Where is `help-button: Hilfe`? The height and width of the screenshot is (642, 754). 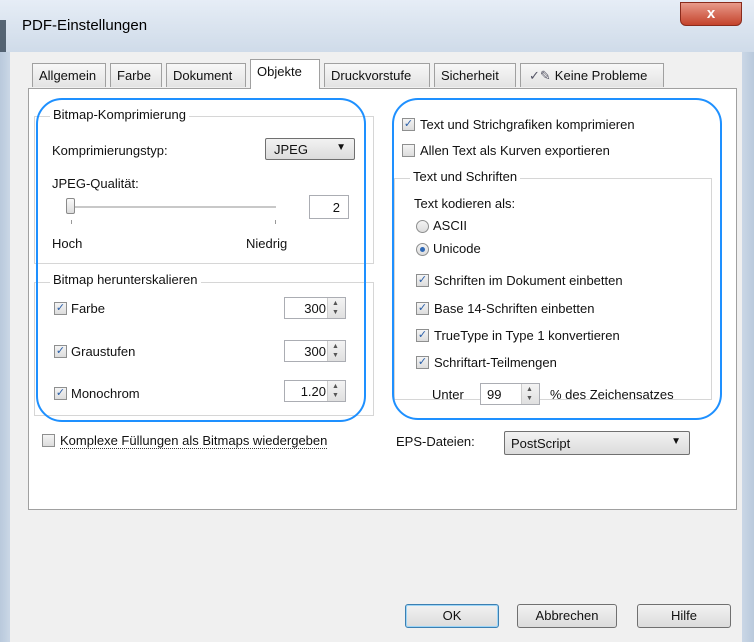 help-button: Hilfe is located at coordinates (684, 616).